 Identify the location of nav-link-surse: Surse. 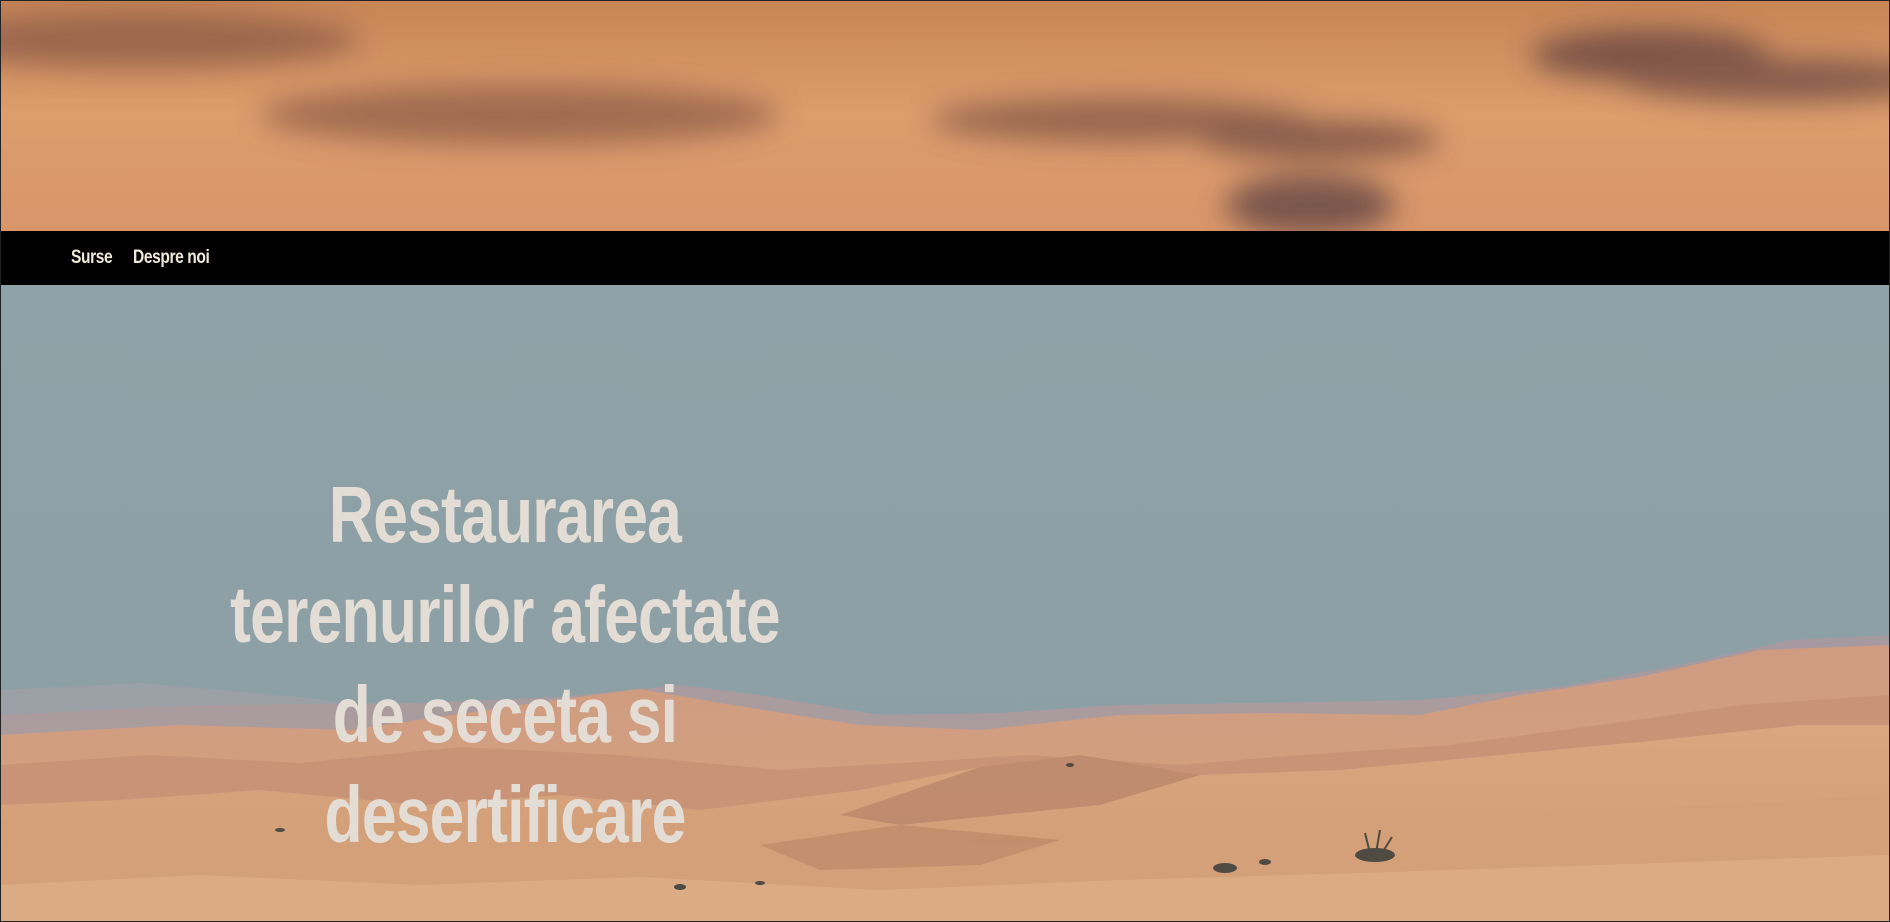
(92, 258).